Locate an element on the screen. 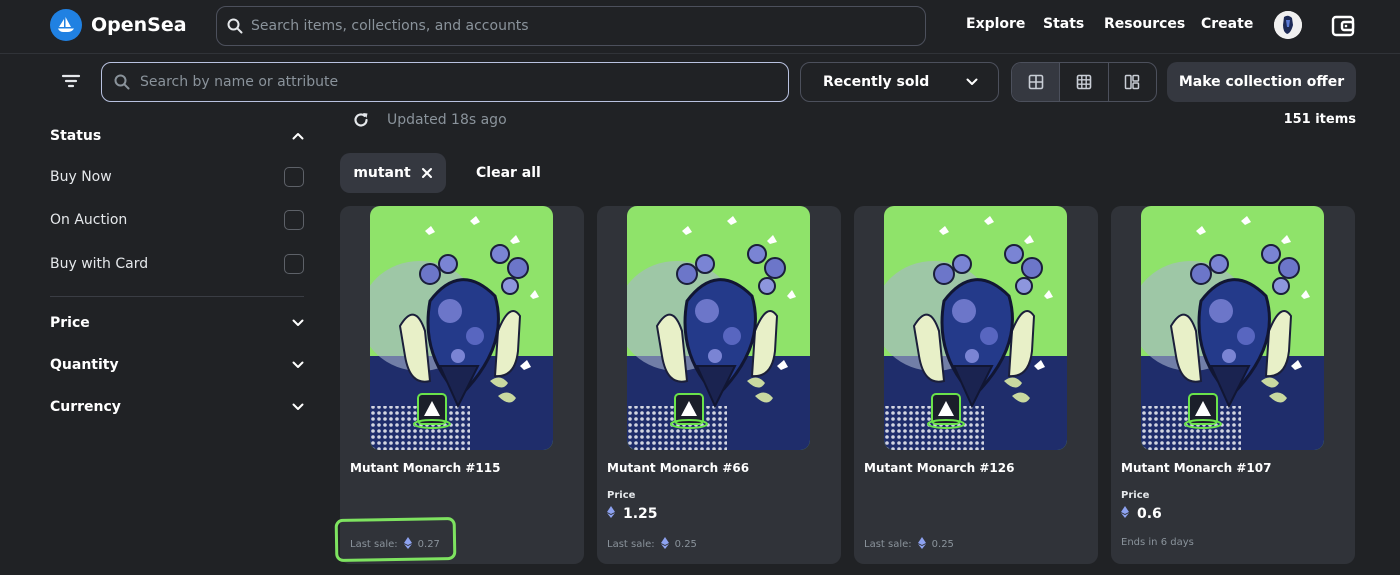 The width and height of the screenshot is (1400, 575). nav-stats: Stats is located at coordinates (1063, 24).